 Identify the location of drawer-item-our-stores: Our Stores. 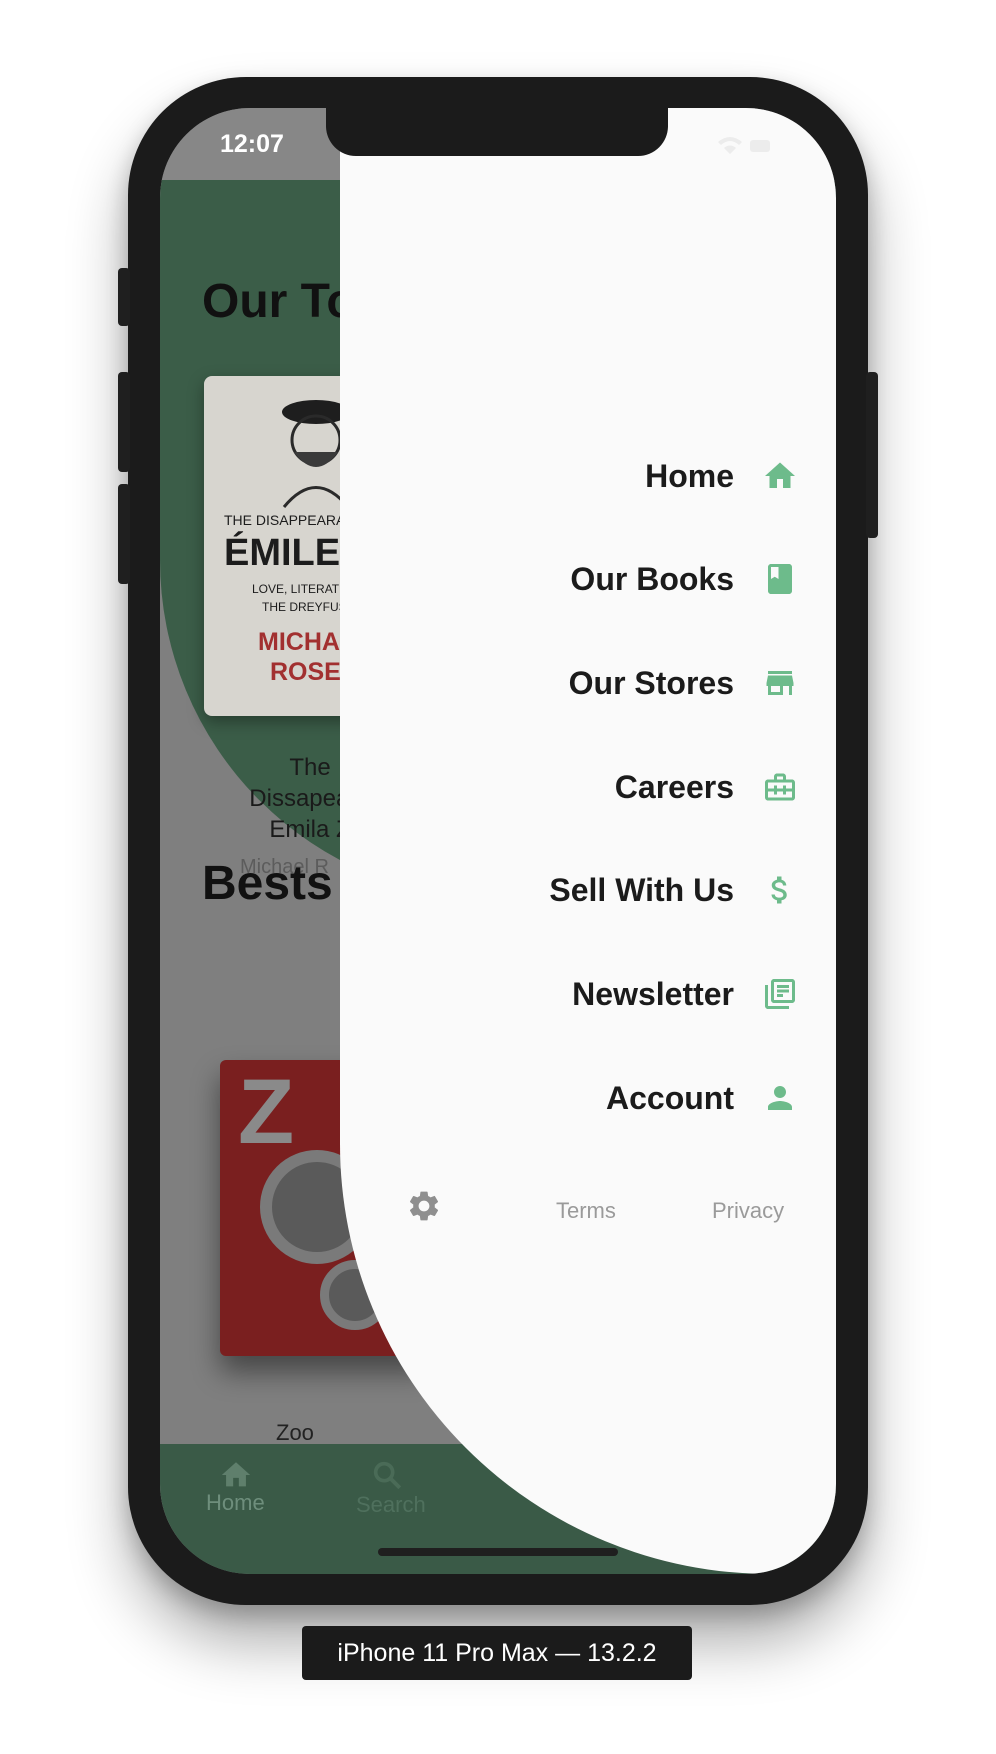
(684, 683).